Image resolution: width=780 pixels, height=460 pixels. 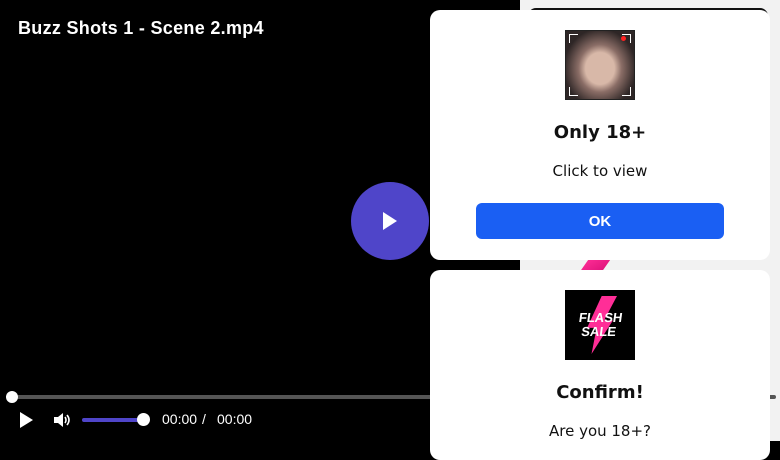 I want to click on confirm-subtitle: Are you 18+?, so click(x=600, y=431).